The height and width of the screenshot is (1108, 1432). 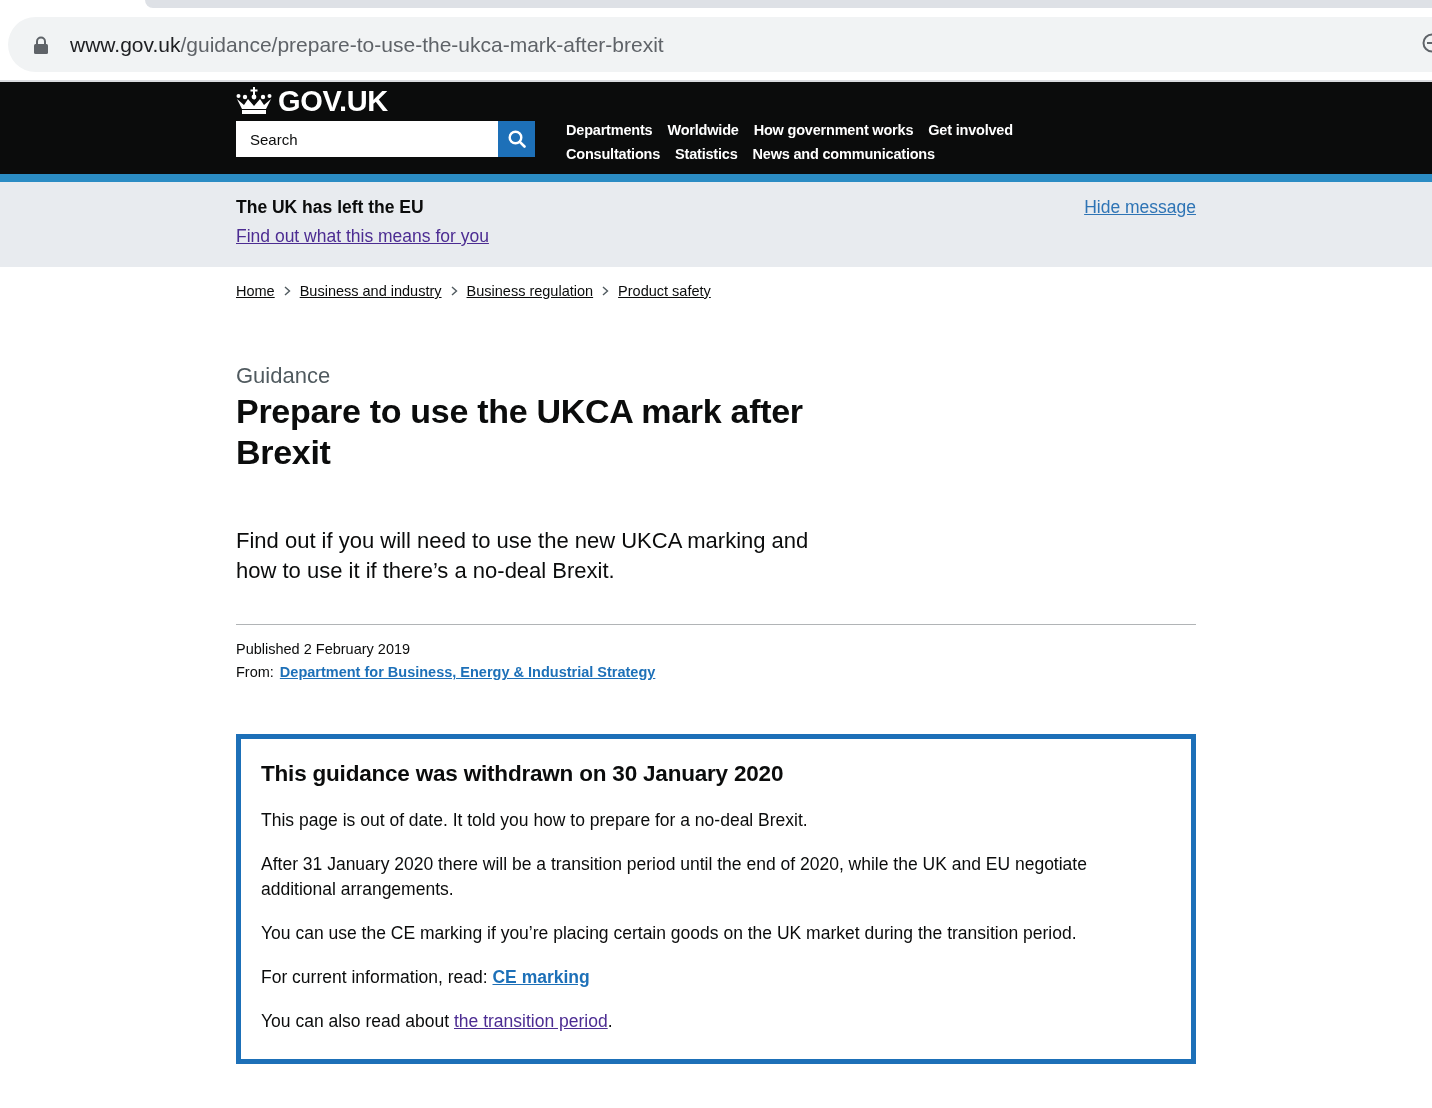 What do you see at coordinates (541, 977) in the screenshot?
I see `notice-link: CE marking` at bounding box center [541, 977].